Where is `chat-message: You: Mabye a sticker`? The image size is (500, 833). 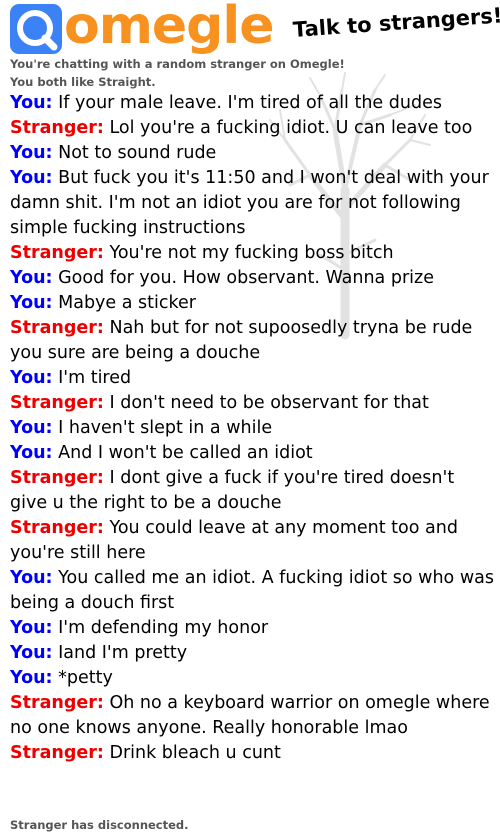 chat-message: You: Mabye a sticker is located at coordinates (252, 303).